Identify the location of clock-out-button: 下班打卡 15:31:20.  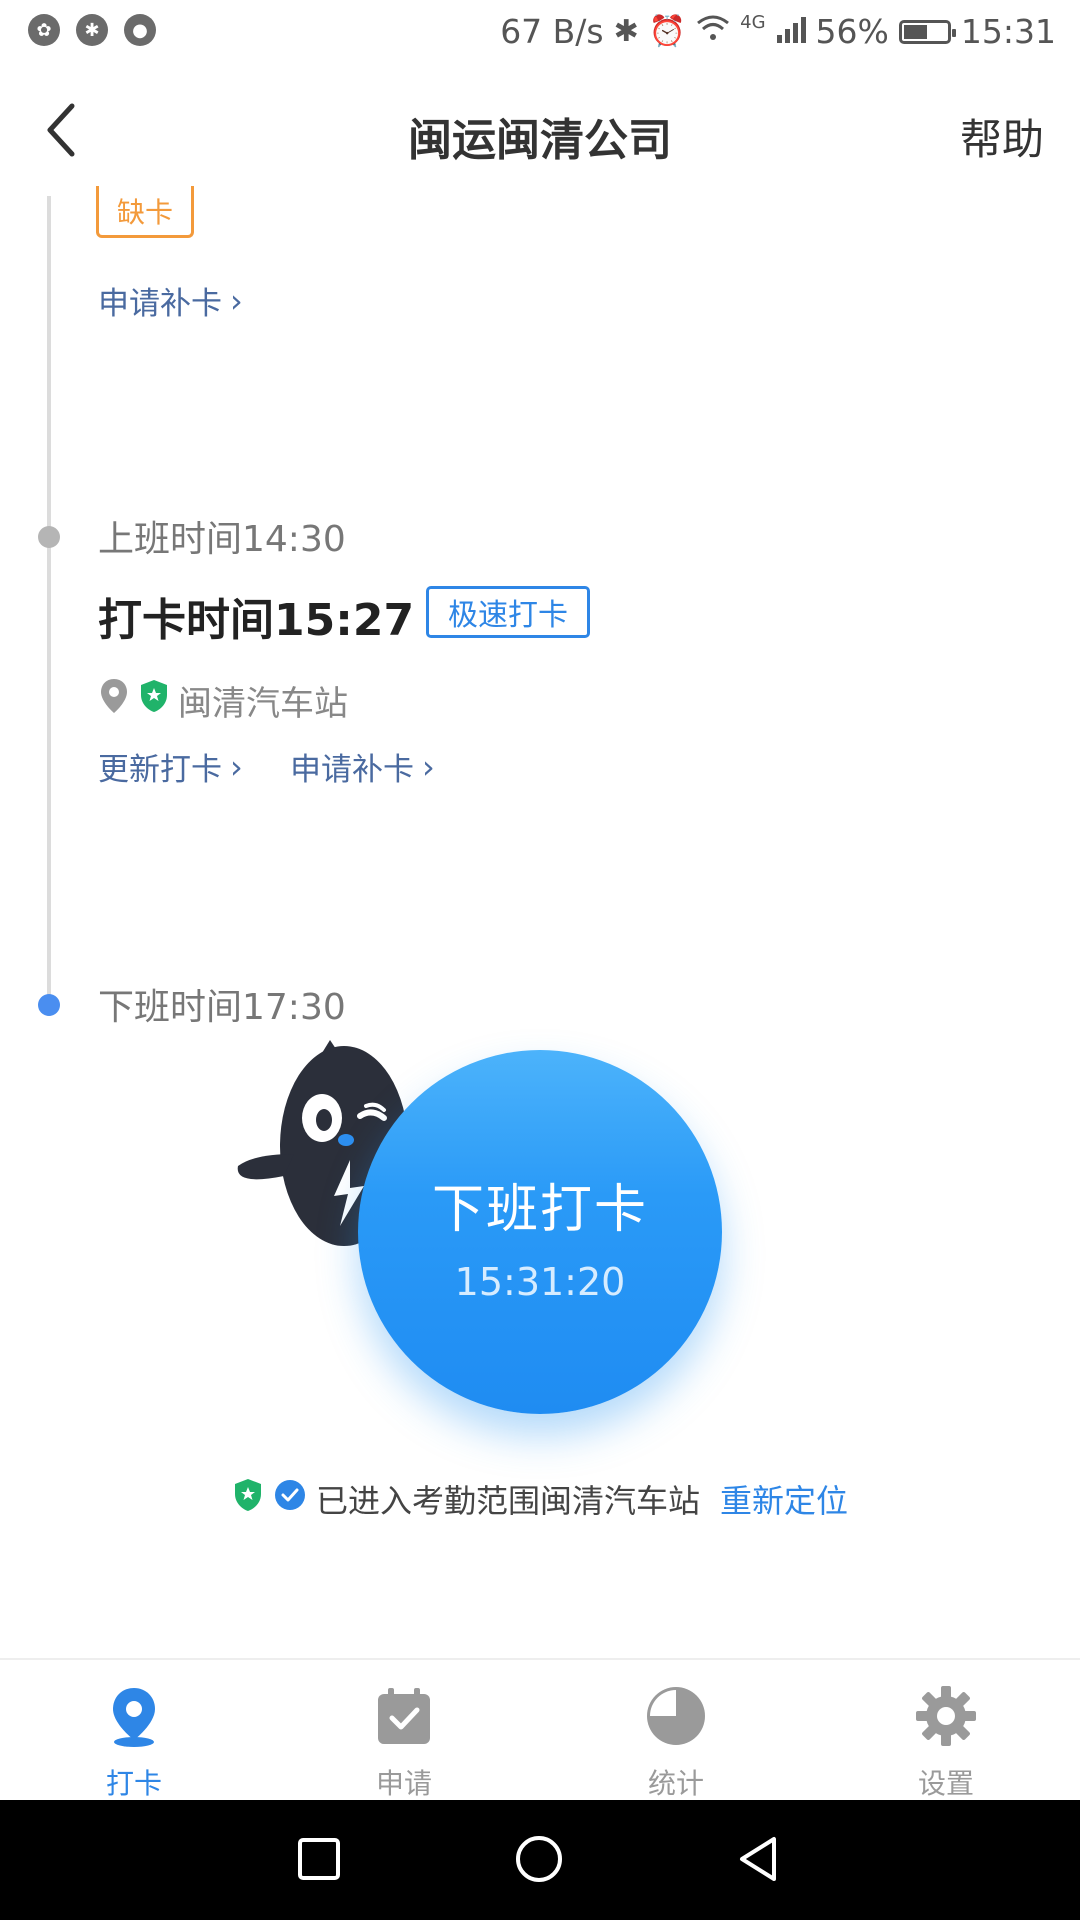
(540, 1232).